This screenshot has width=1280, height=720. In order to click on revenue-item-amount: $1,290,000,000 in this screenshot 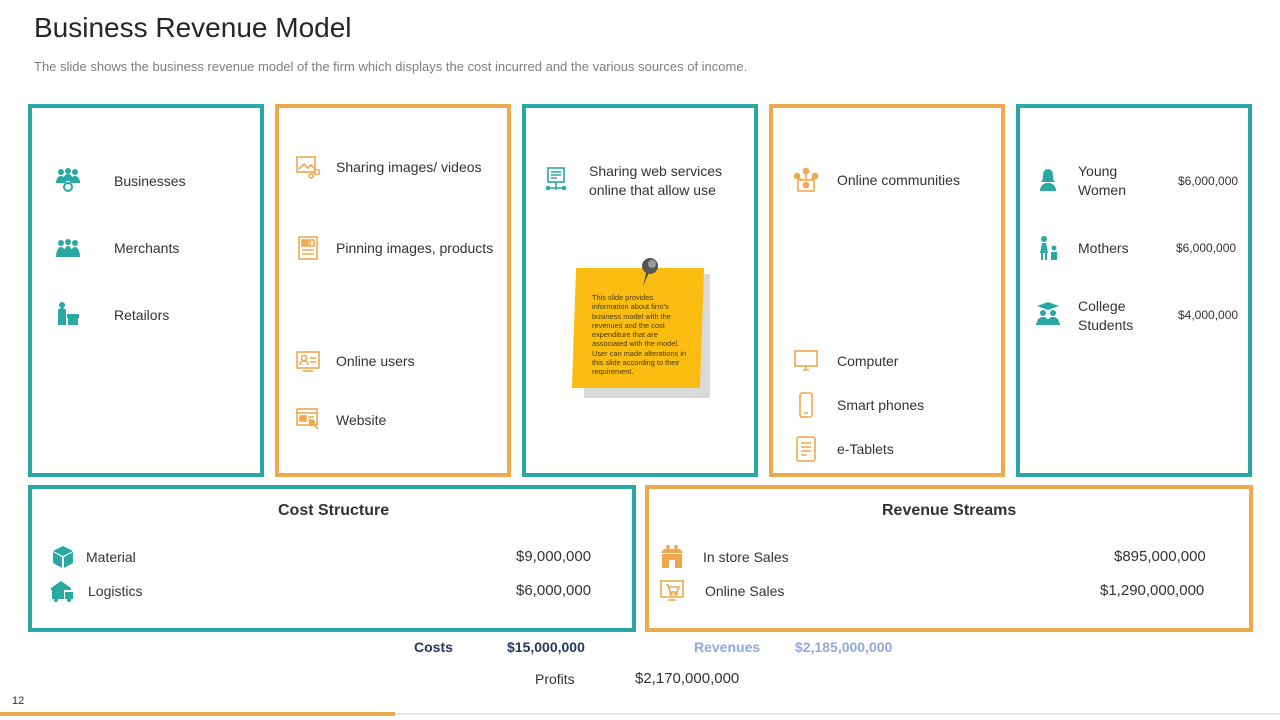, I will do `click(1152, 590)`.